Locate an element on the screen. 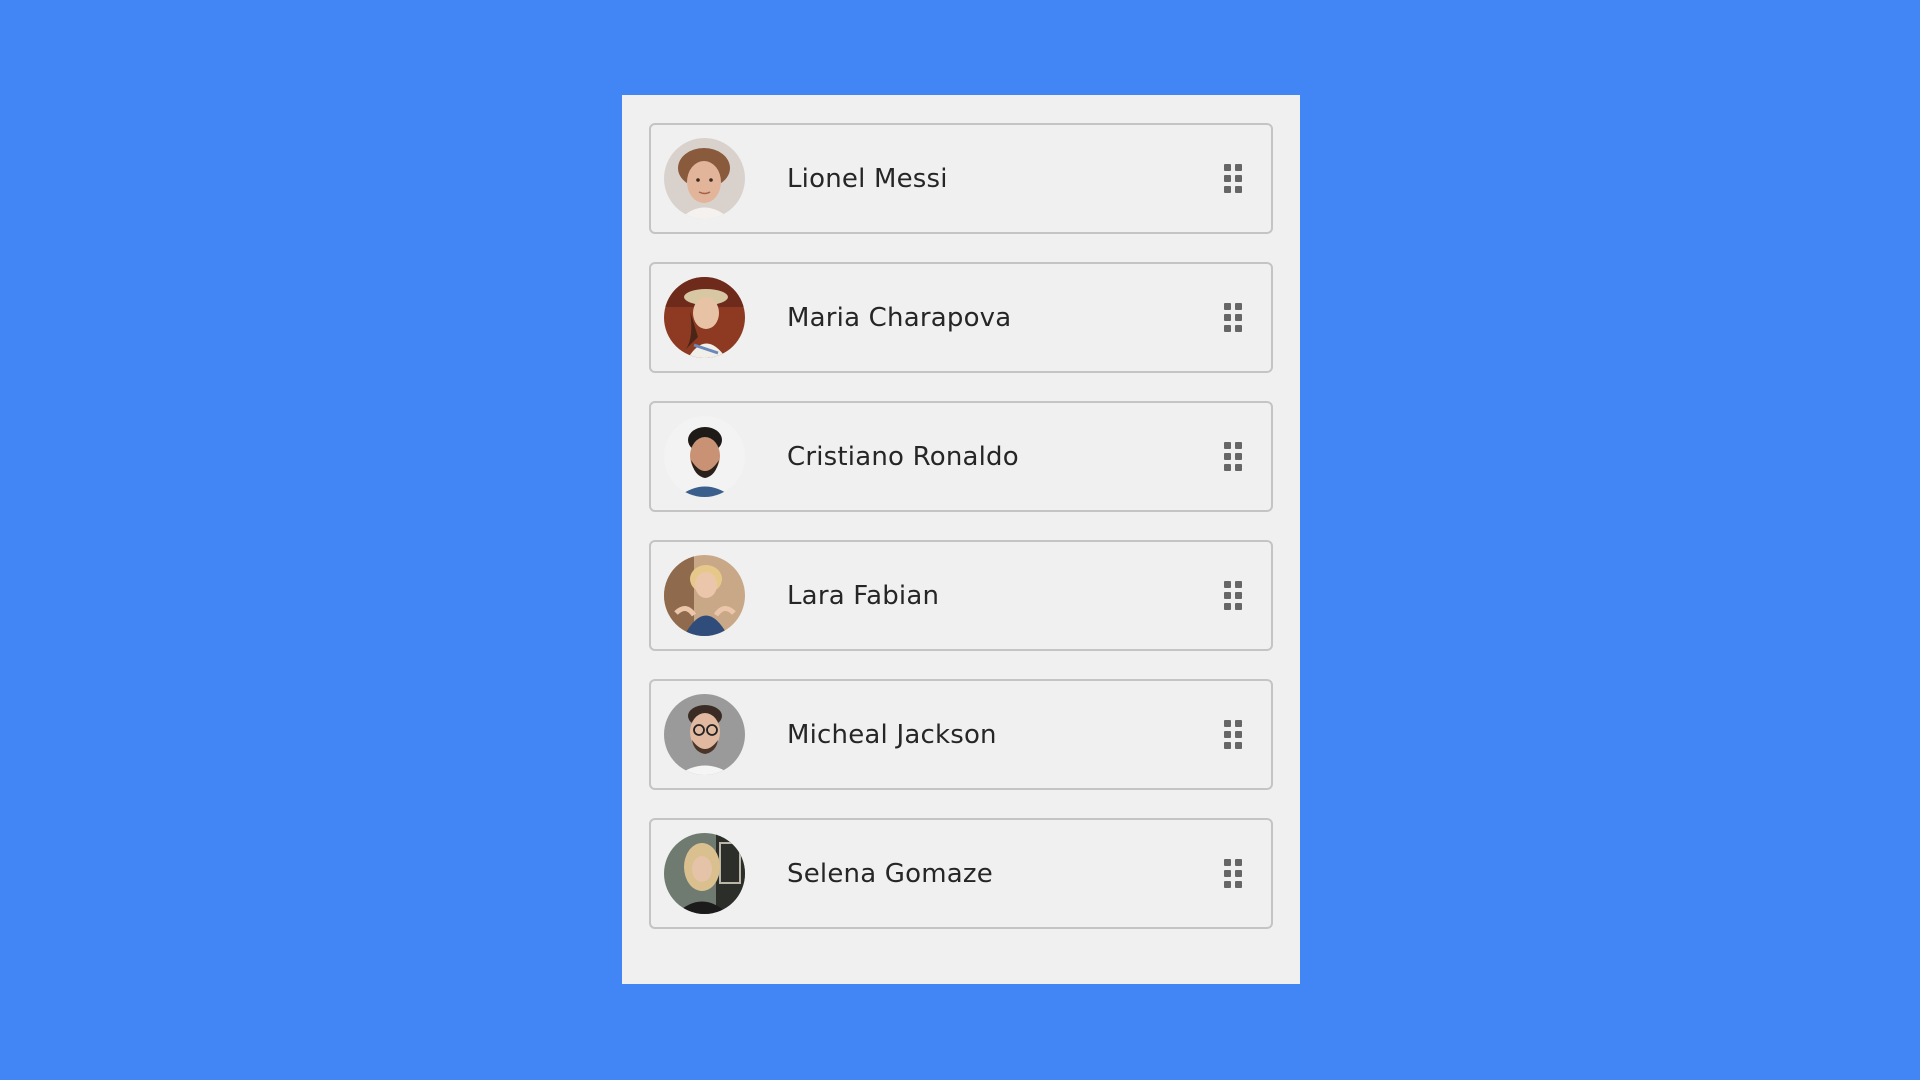 This screenshot has width=1920, height=1080. person-name: Micheal Jackson is located at coordinates (892, 734).